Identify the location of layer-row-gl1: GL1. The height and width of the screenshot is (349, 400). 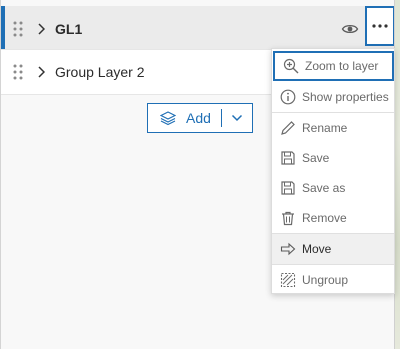
(198, 29).